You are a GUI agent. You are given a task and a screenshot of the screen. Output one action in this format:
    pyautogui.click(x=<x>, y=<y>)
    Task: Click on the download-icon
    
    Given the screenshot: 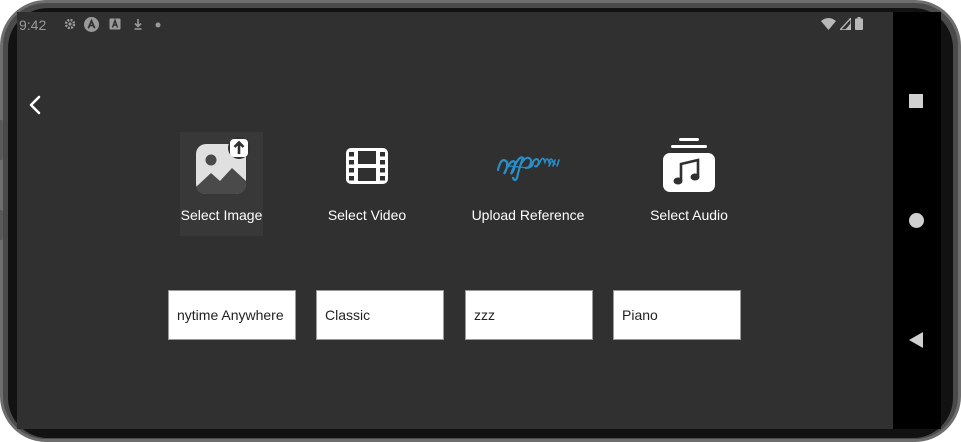 What is the action you would take?
    pyautogui.click(x=138, y=24)
    